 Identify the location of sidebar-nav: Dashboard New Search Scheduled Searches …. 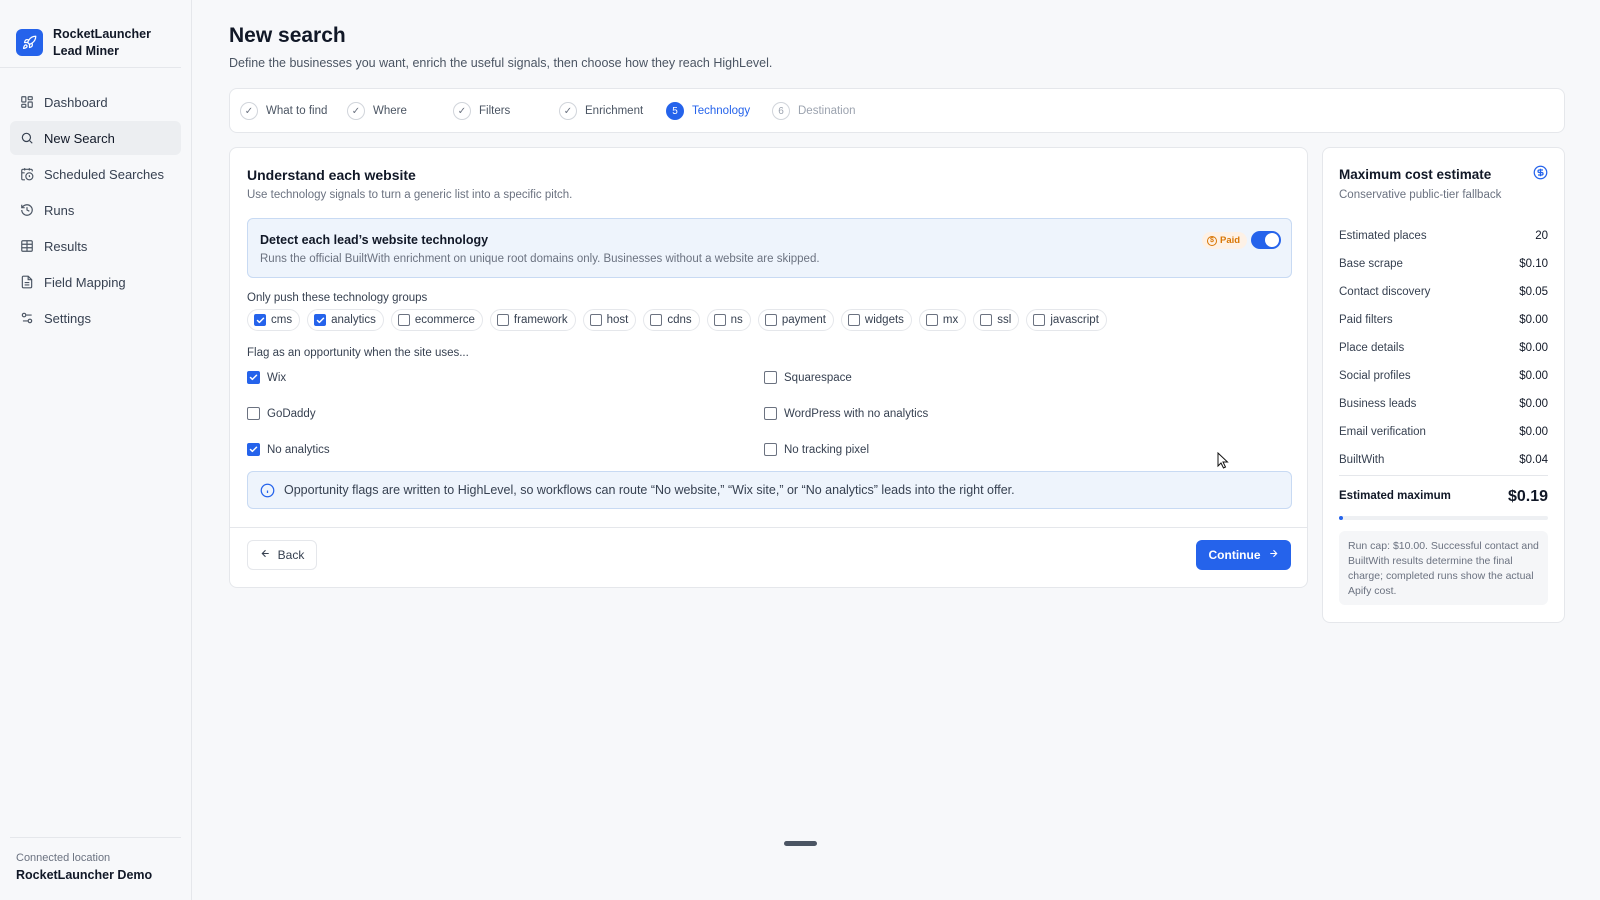
(95, 201).